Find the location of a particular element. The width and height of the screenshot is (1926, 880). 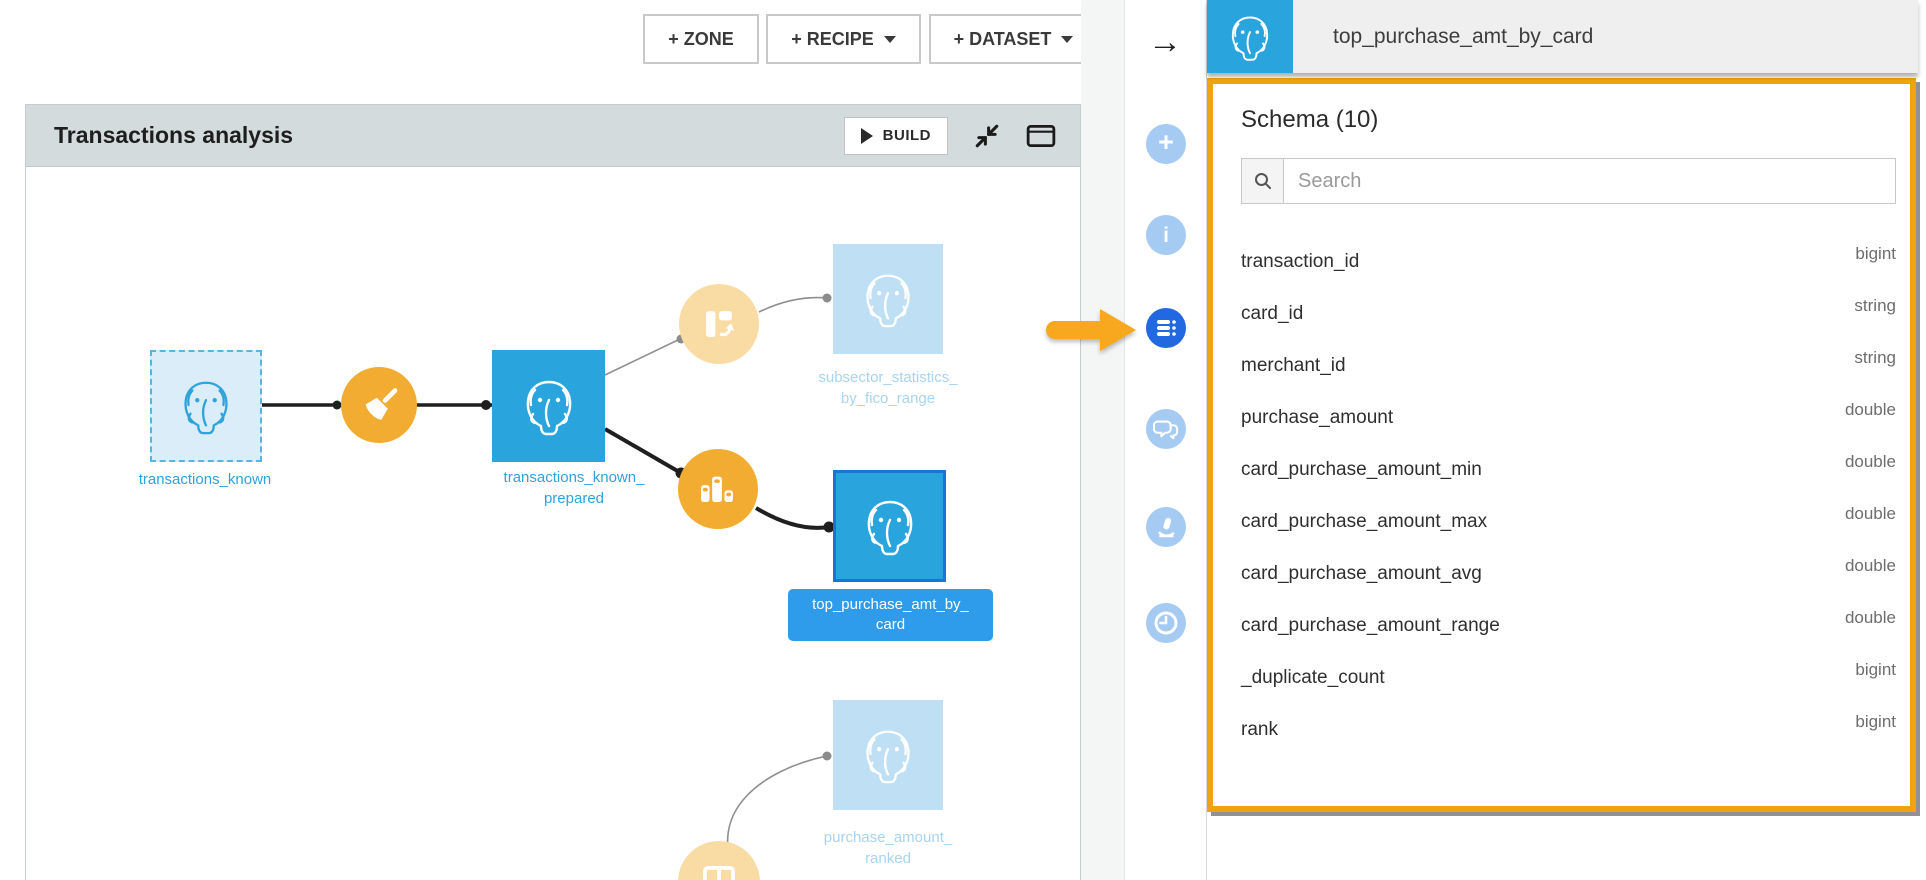

search-icon-cell is located at coordinates (1263, 181).